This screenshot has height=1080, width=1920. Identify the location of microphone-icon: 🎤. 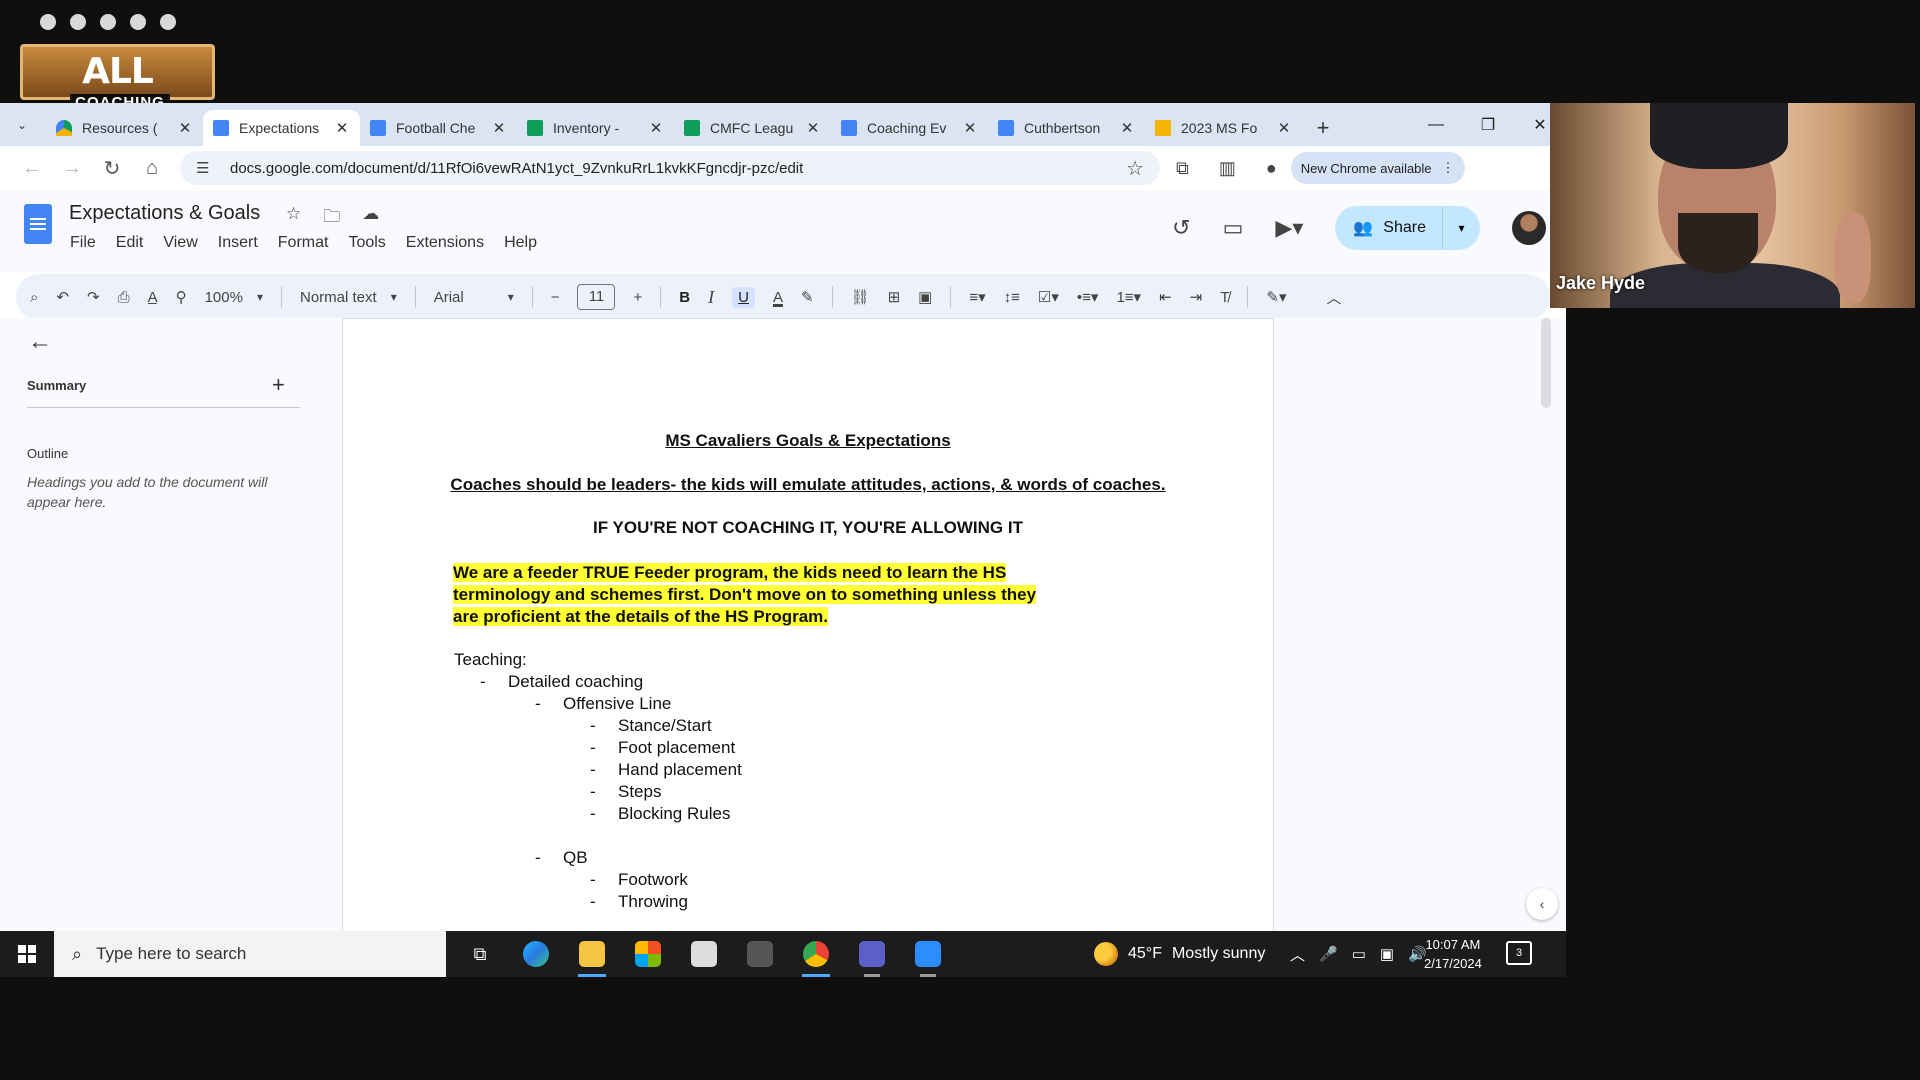
(1328, 954).